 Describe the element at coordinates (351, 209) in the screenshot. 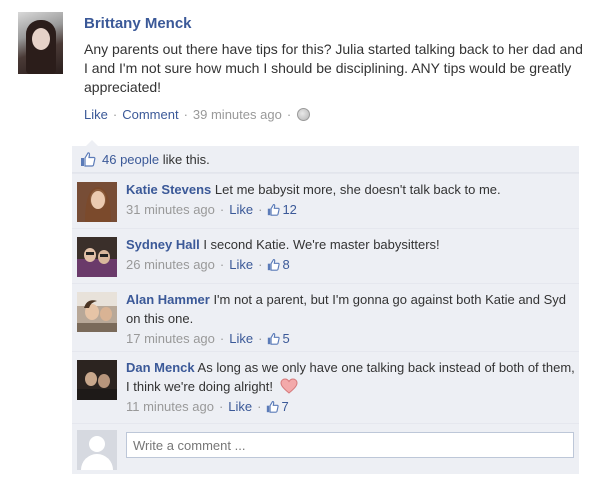

I see `comment-meta: 31 minutes ago · Like · 12` at that location.